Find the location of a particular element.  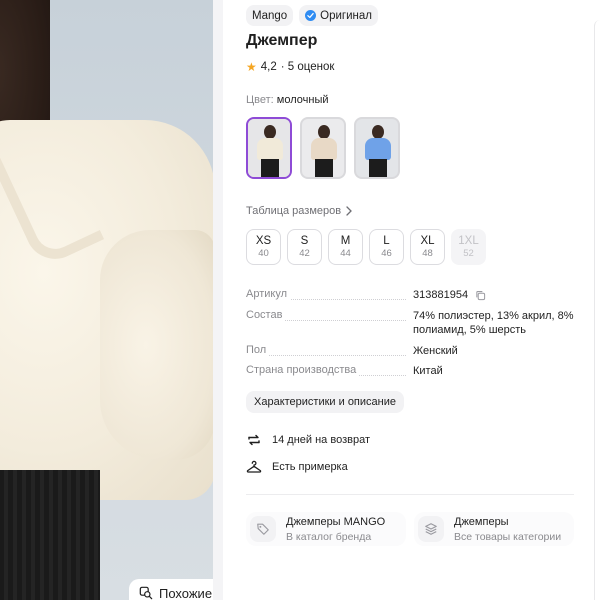

return-arrows-icon is located at coordinates (254, 440).